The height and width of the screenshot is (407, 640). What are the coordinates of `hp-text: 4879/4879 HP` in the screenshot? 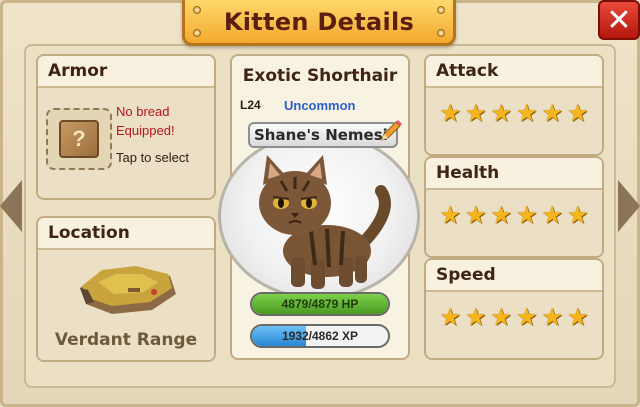 It's located at (320, 304).